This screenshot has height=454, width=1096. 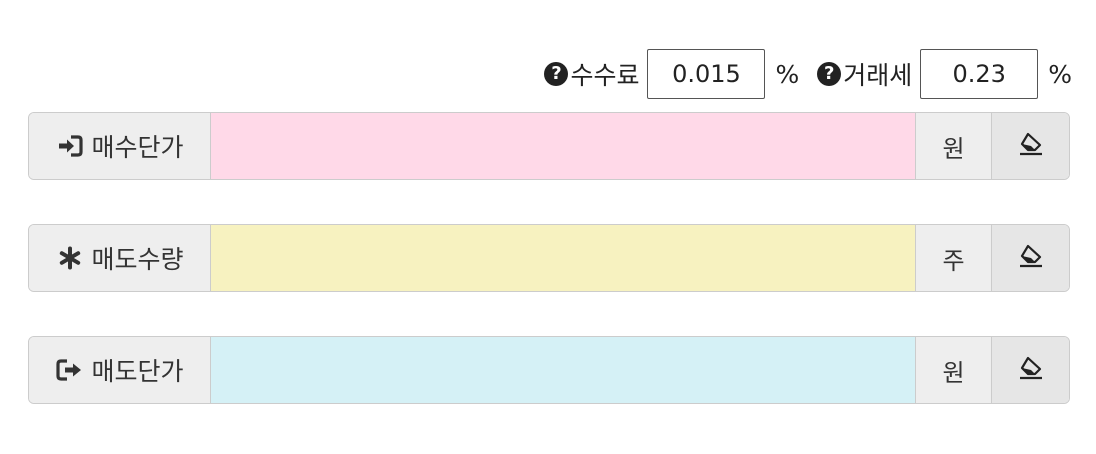 I want to click on sell-quantity-row: 매도수량 주, so click(x=549, y=258).